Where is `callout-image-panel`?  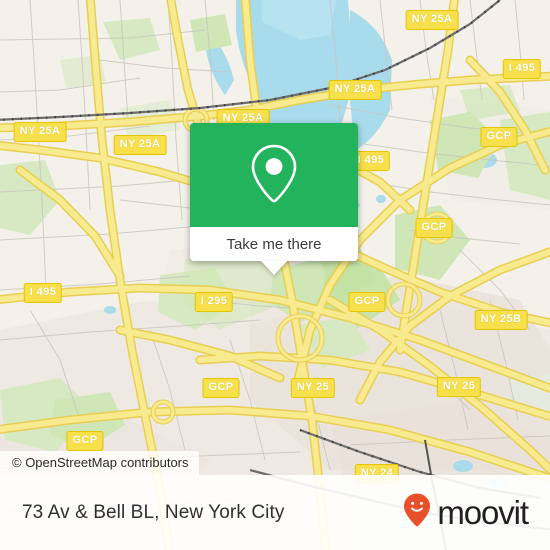 callout-image-panel is located at coordinates (274, 175).